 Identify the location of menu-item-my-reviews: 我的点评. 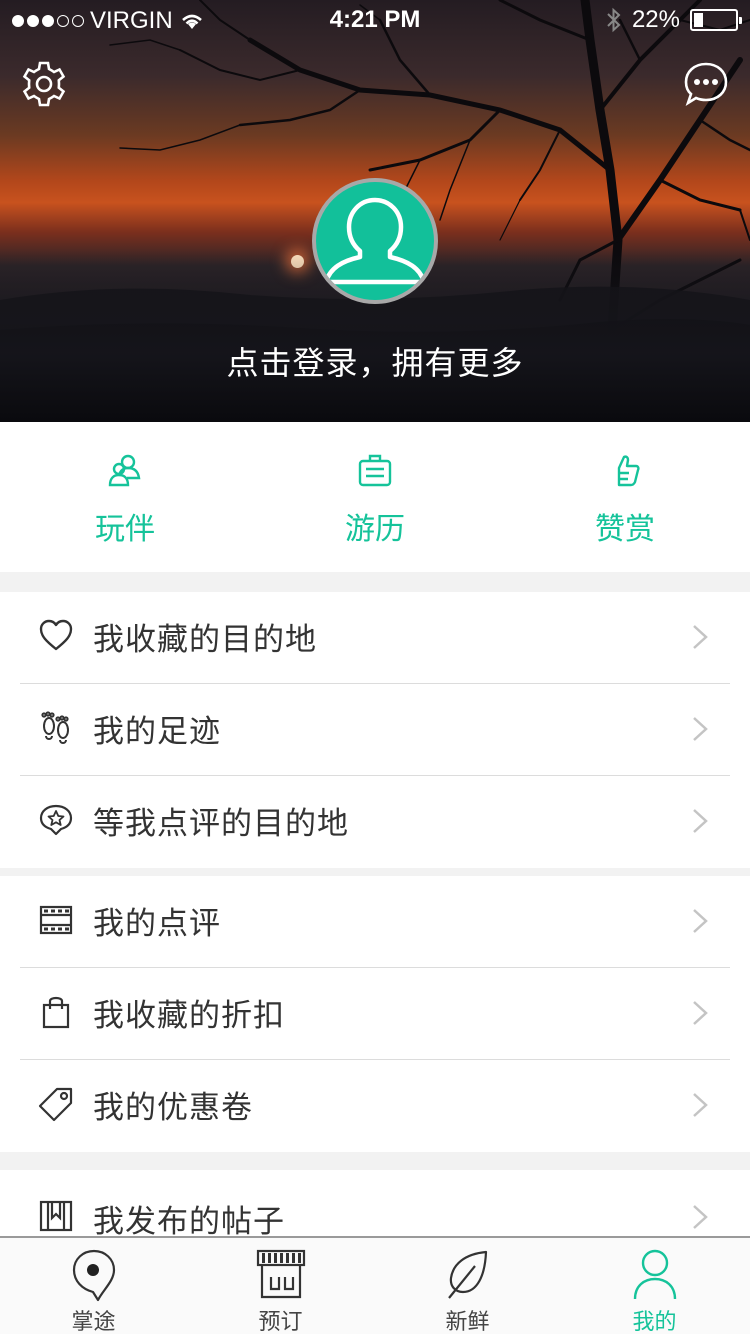
(375, 922).